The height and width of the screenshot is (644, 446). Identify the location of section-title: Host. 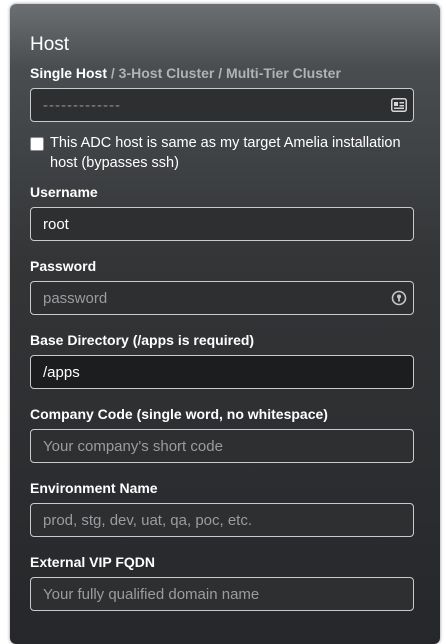
(50, 44).